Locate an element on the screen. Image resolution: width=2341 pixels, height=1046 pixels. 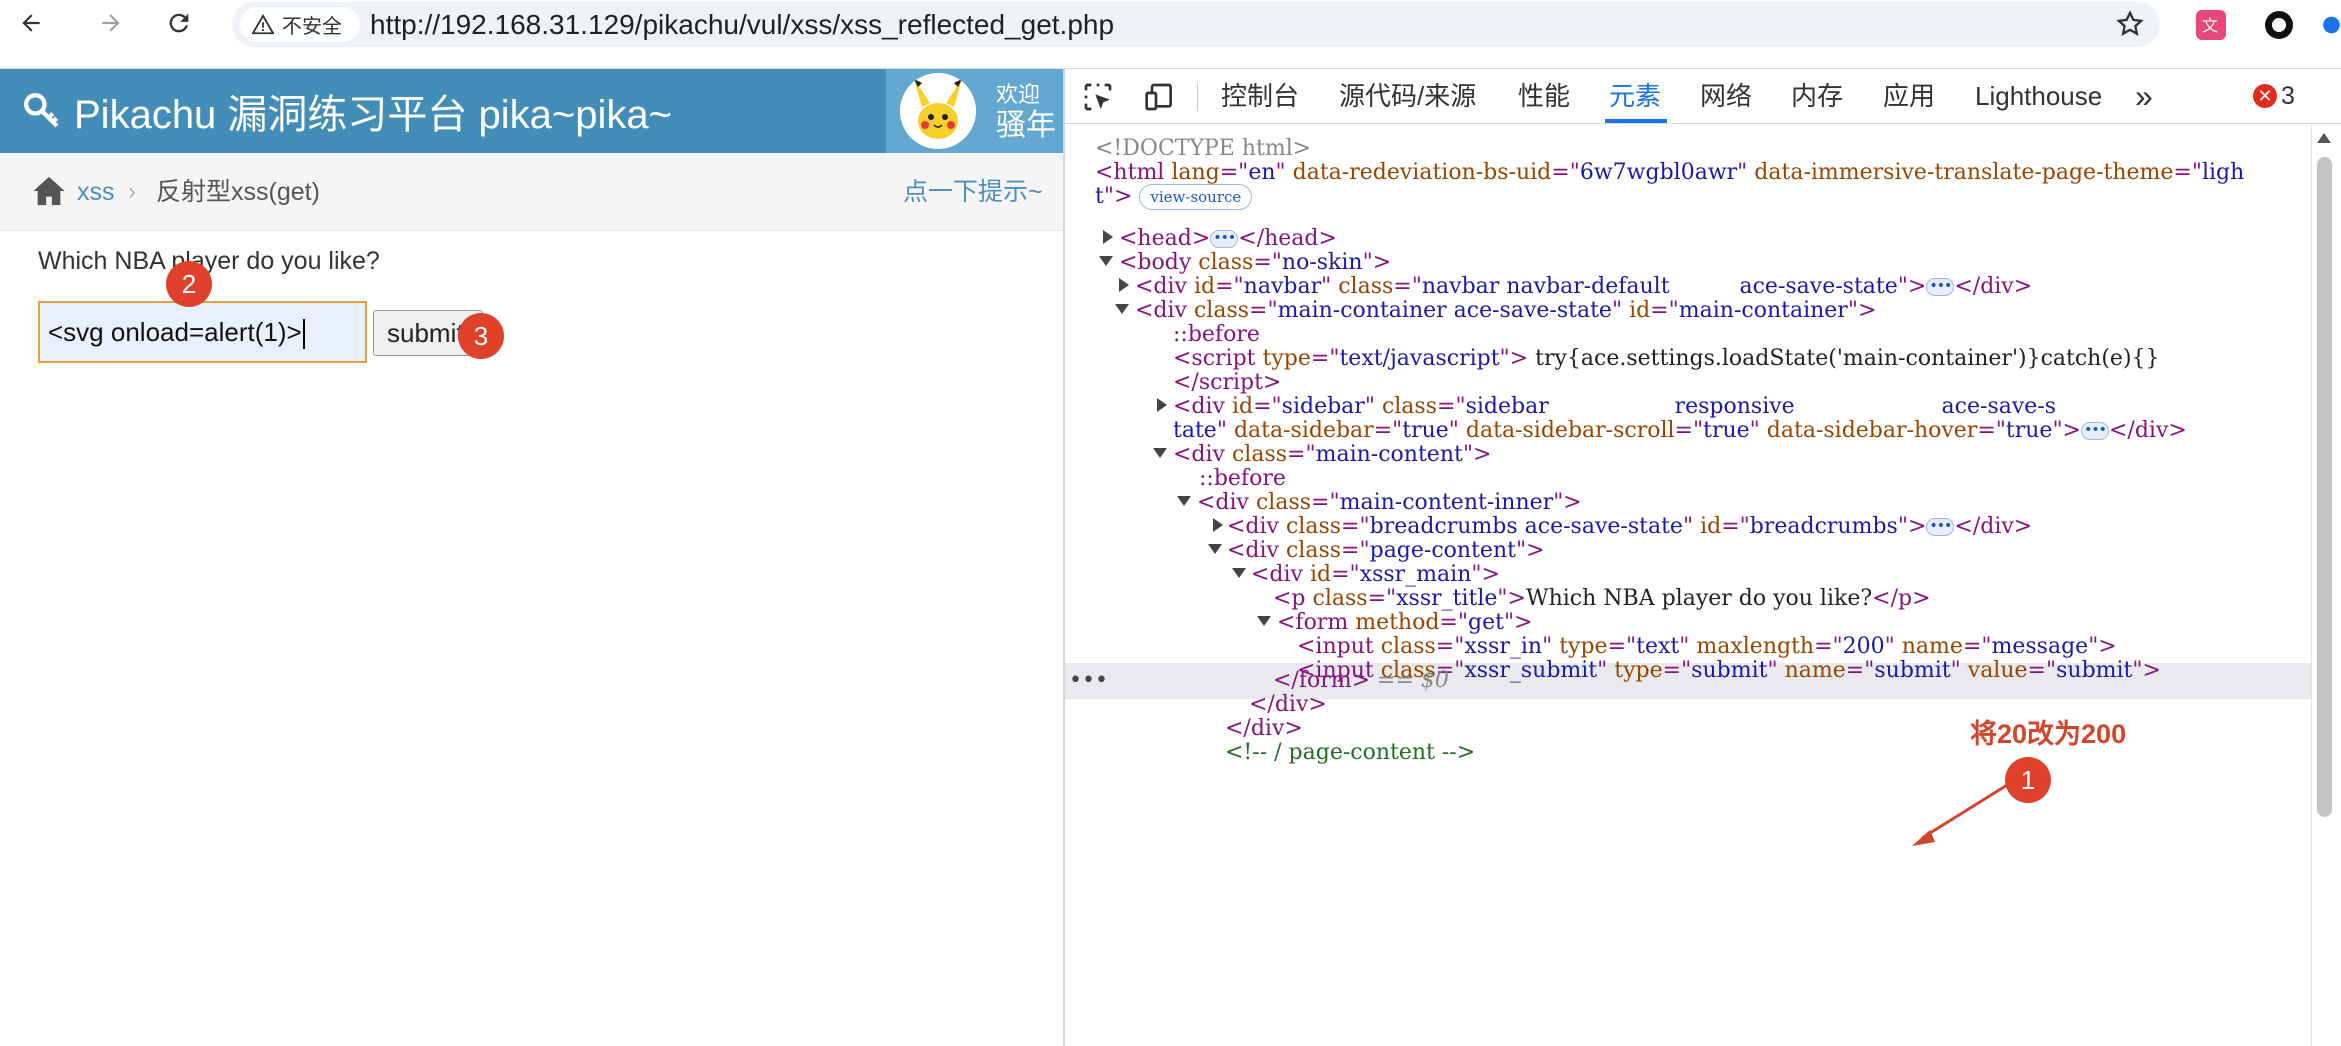
annotation-arrow is located at coordinates (1962, 813).